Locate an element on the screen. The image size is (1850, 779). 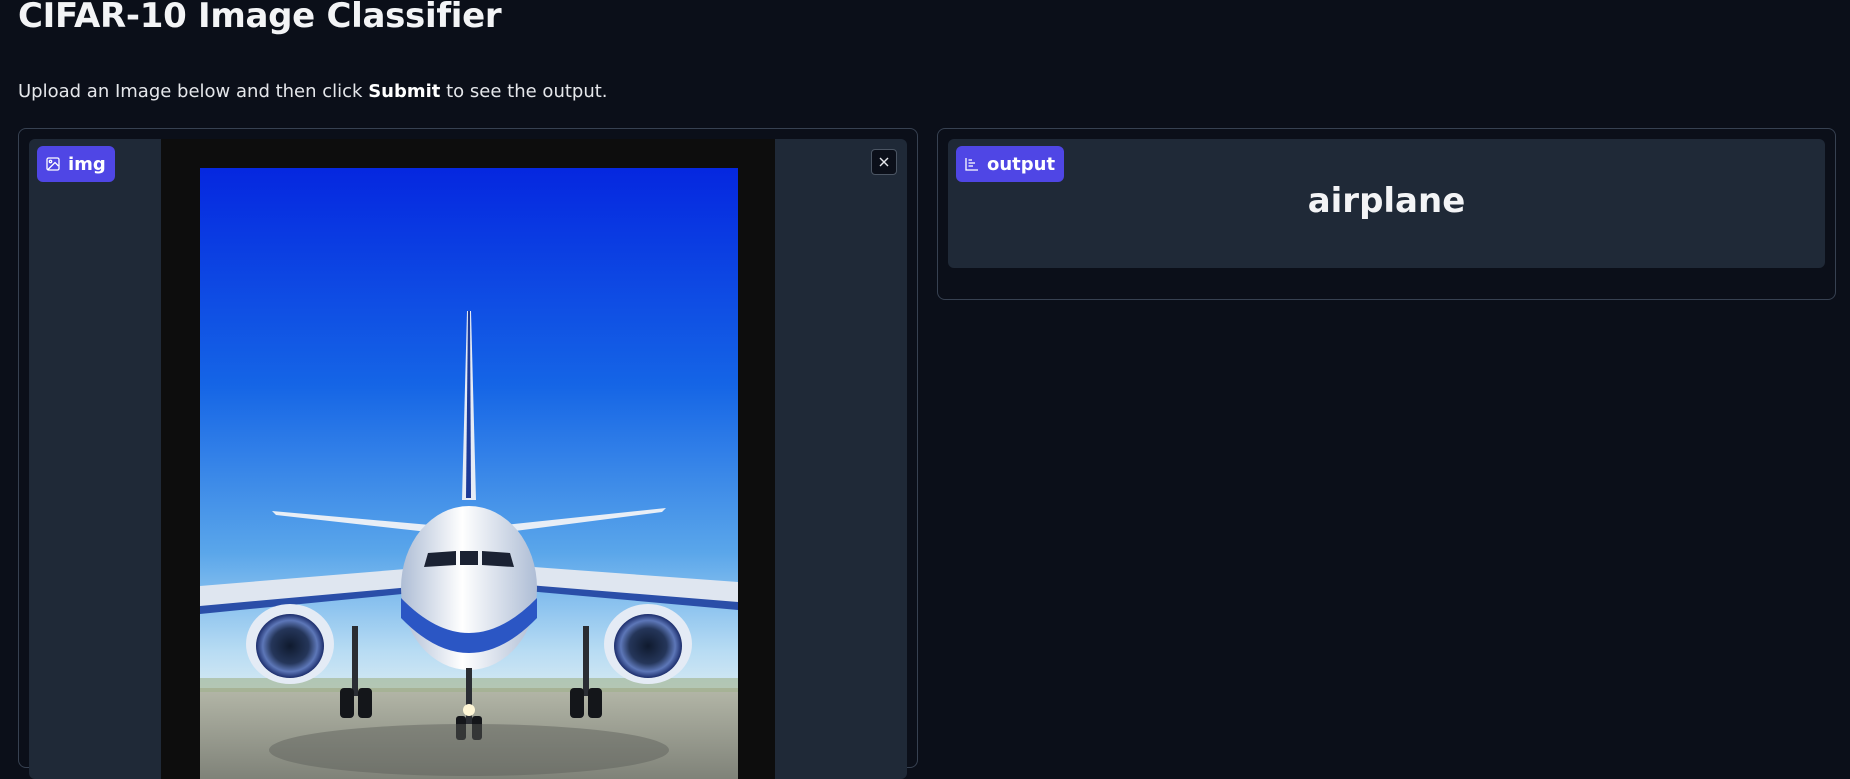
bar-chart-icon is located at coordinates (971, 164).